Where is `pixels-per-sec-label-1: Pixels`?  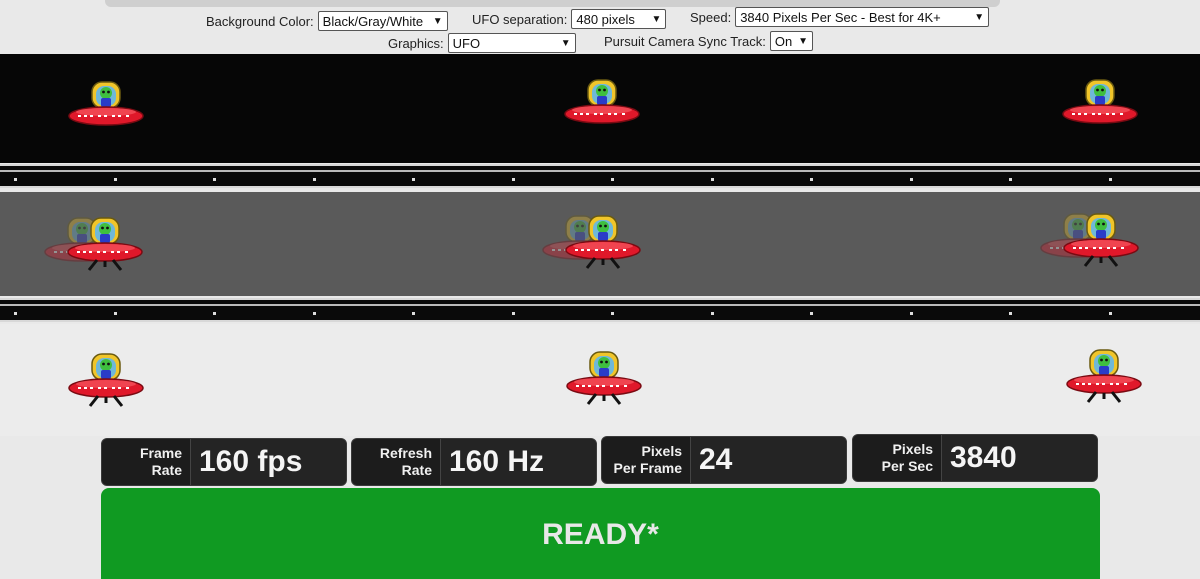 pixels-per-sec-label-1: Pixels is located at coordinates (912, 449).